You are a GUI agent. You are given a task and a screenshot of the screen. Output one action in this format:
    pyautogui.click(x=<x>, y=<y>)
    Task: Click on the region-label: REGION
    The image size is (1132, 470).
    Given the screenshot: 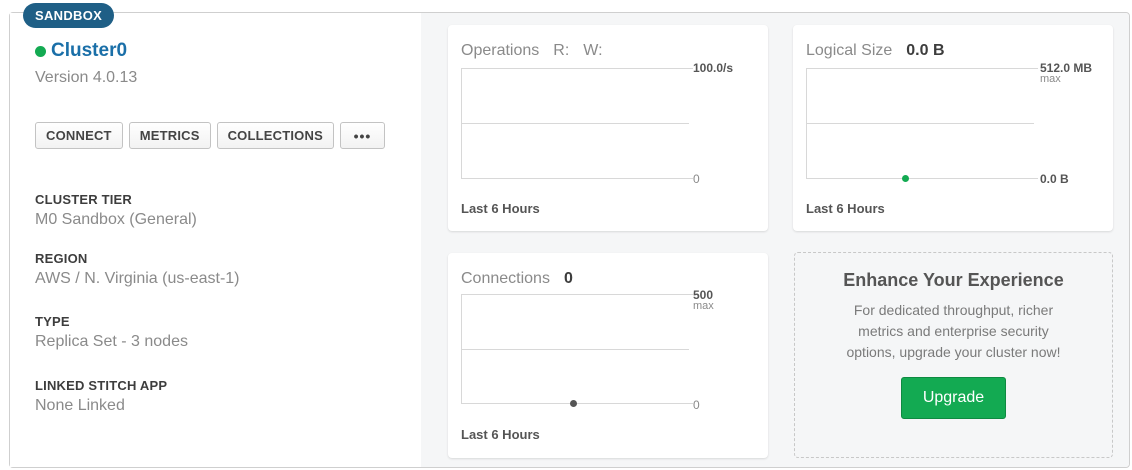 What is the action you would take?
    pyautogui.click(x=61, y=258)
    